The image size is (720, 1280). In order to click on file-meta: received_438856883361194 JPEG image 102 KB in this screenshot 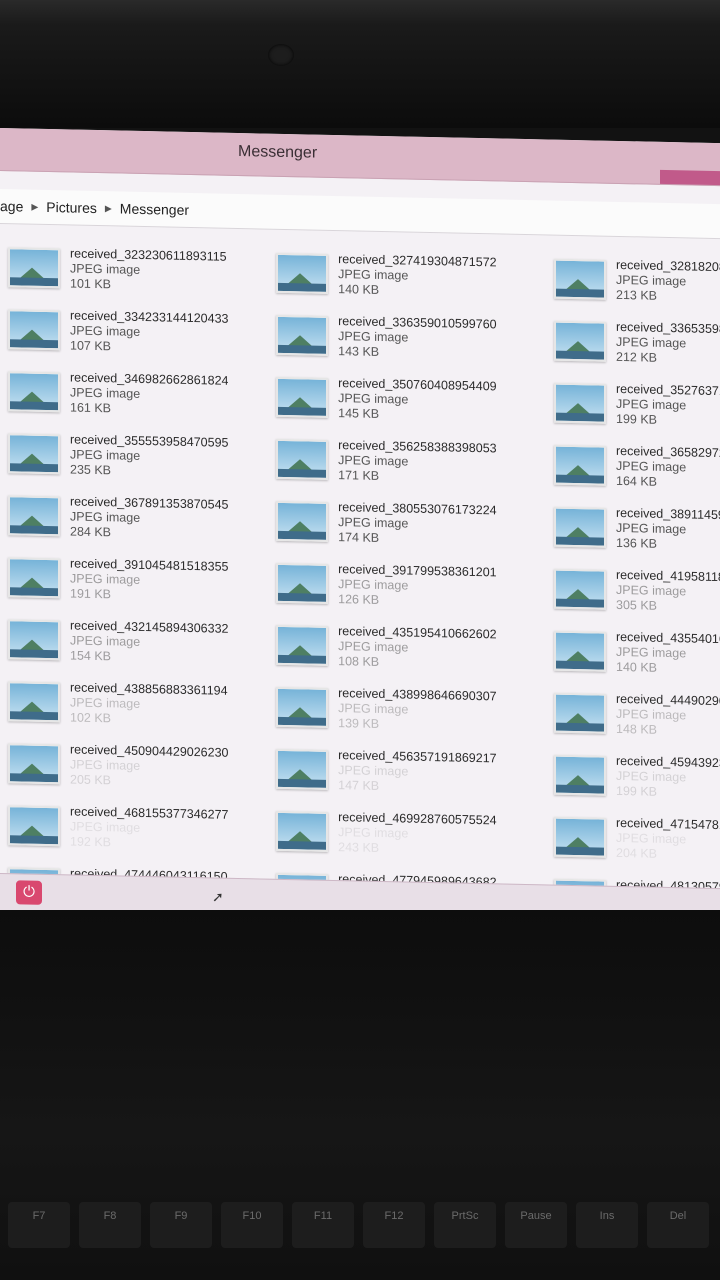, I will do `click(149, 704)`.